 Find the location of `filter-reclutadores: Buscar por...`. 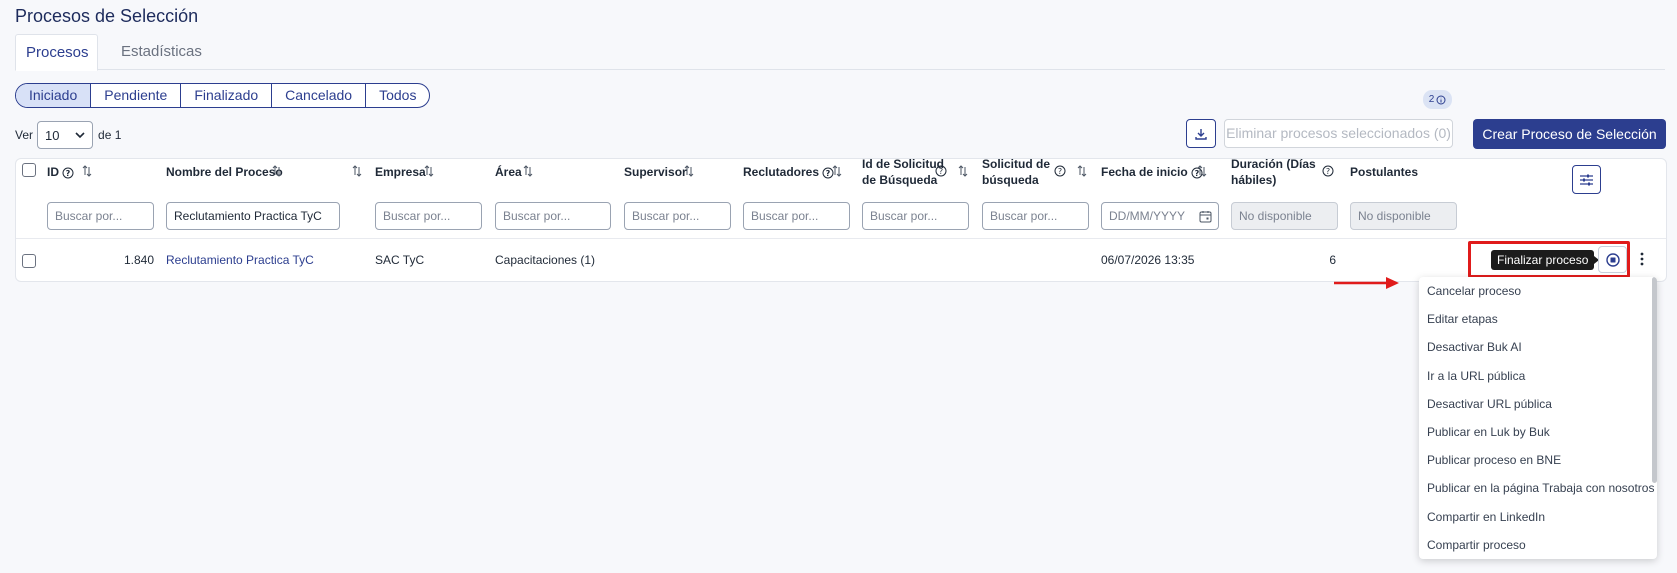

filter-reclutadores: Buscar por... is located at coordinates (796, 216).